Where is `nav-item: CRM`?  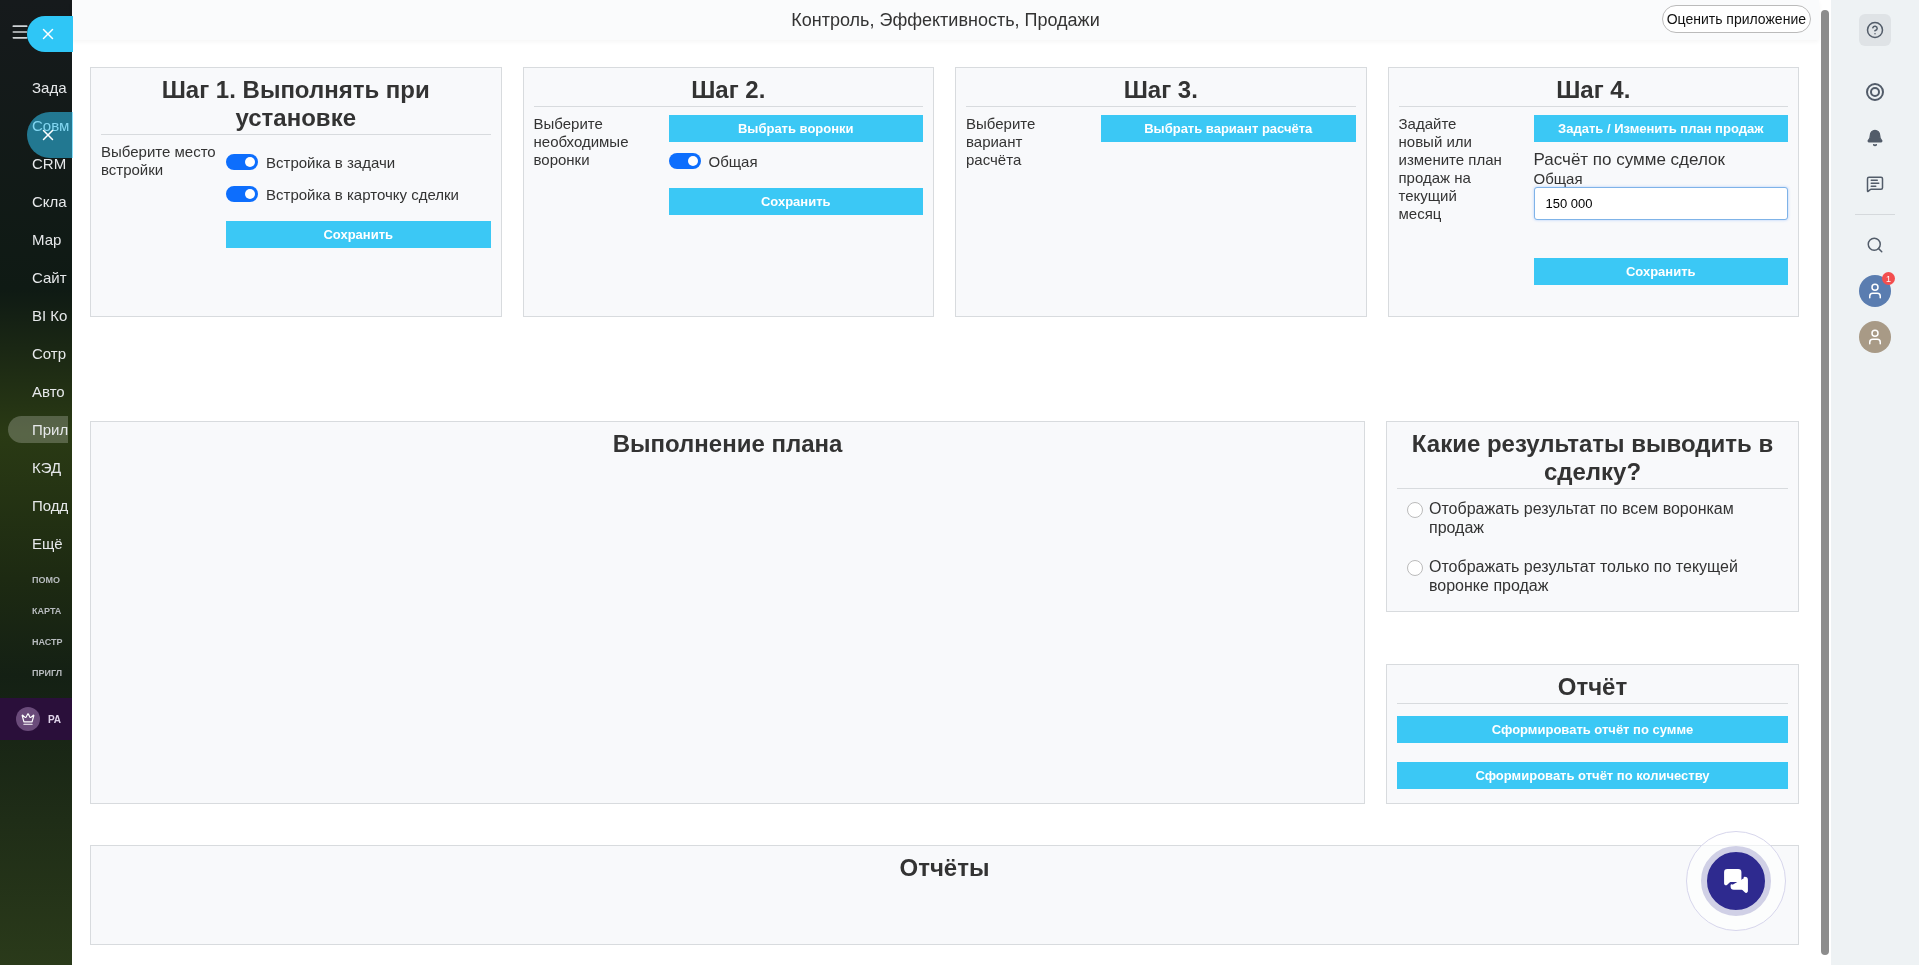
nav-item: CRM is located at coordinates (36, 163).